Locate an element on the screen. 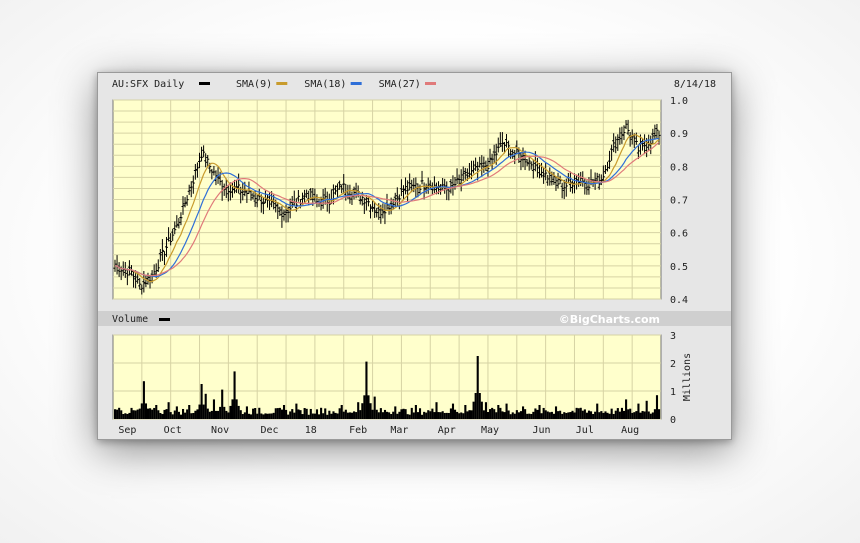  x-month-label: Aug is located at coordinates (630, 430).